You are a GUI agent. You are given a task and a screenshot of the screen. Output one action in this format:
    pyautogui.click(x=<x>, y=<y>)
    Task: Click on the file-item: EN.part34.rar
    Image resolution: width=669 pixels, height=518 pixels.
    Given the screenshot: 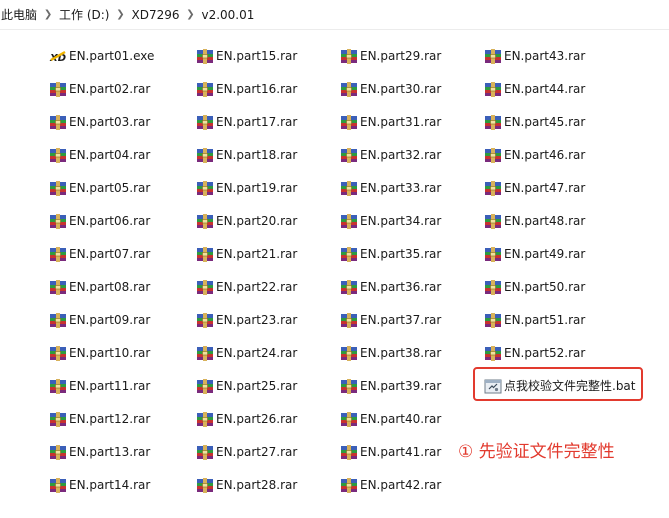 What is the action you would take?
    pyautogui.click(x=390, y=221)
    